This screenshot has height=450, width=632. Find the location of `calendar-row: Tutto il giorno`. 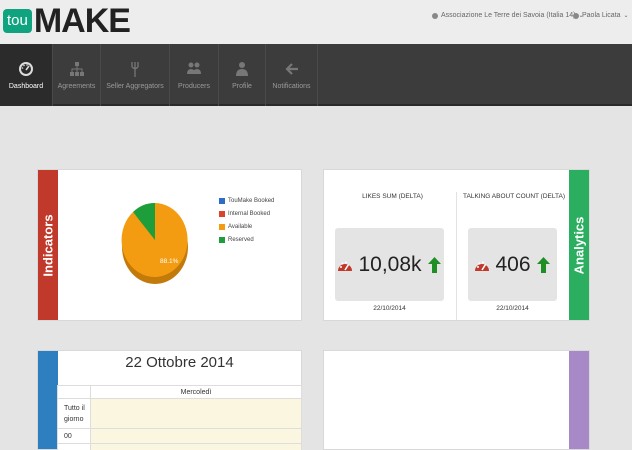

calendar-row: Tutto il giorno is located at coordinates (179, 413).